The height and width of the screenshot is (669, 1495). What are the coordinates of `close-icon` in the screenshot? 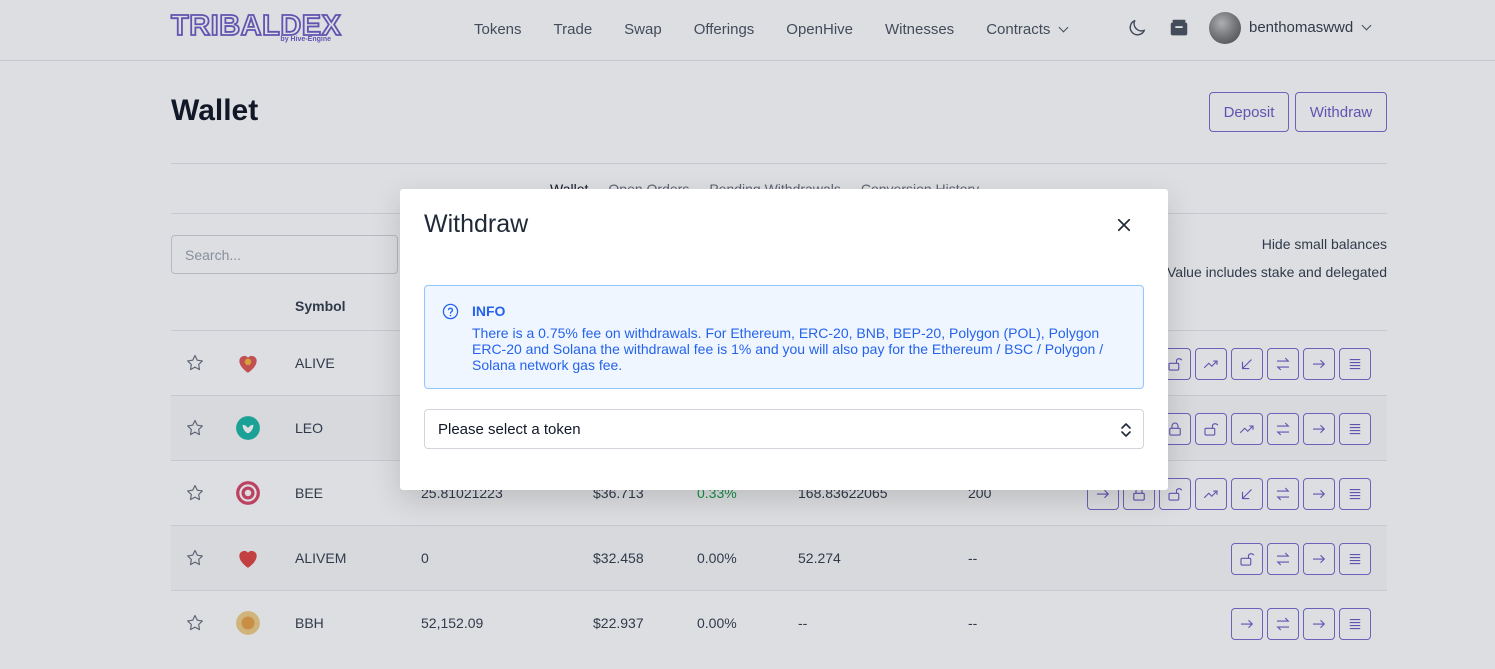 It's located at (1124, 225).